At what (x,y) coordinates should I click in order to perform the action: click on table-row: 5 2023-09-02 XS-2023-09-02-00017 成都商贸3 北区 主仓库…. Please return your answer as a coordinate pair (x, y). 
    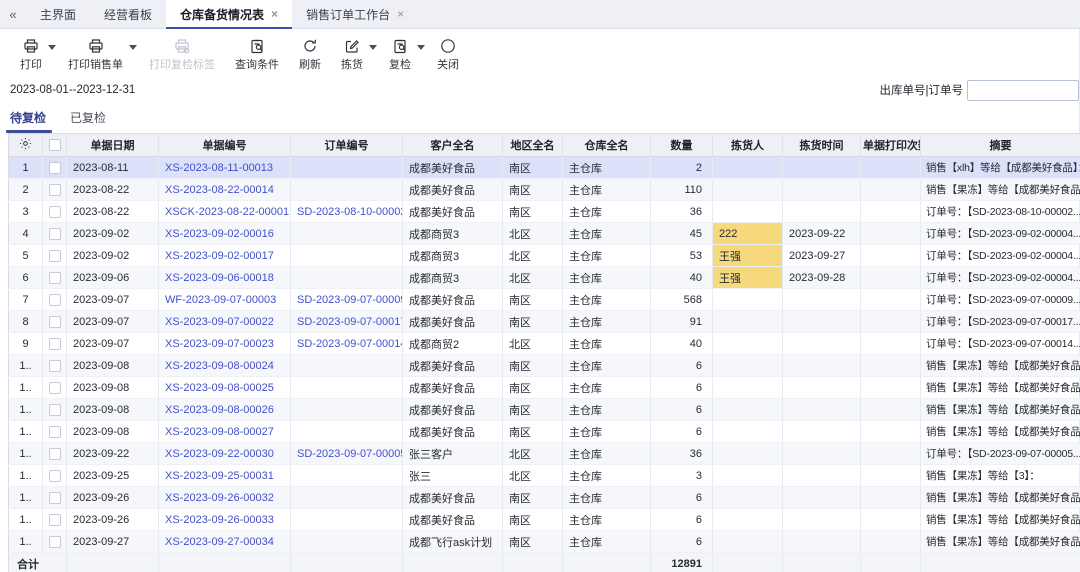
    Looking at the image, I should click on (544, 255).